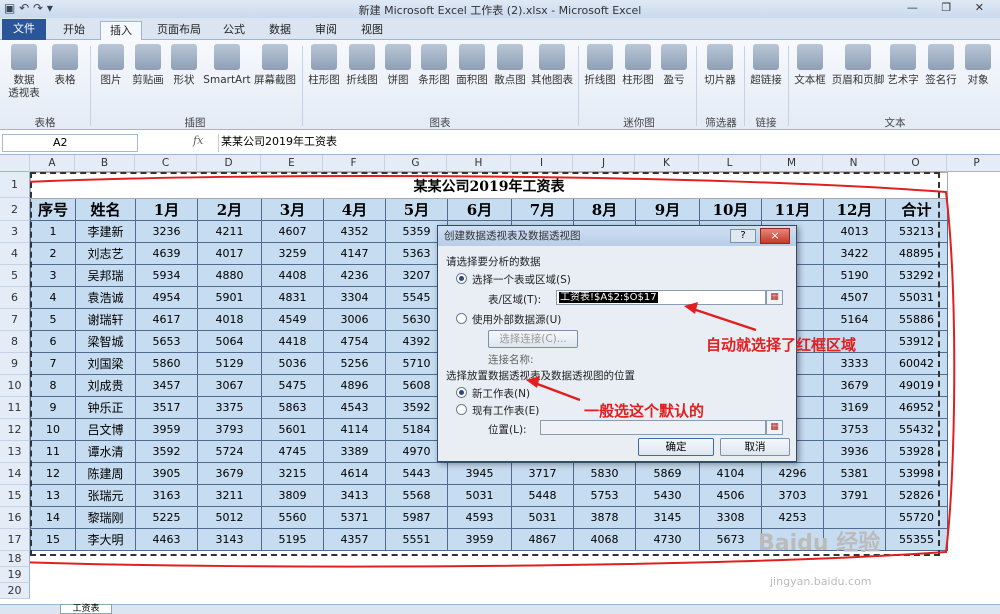 Image resolution: width=1000 pixels, height=614 pixels. What do you see at coordinates (604, 163) in the screenshot?
I see `column-header-j: J` at bounding box center [604, 163].